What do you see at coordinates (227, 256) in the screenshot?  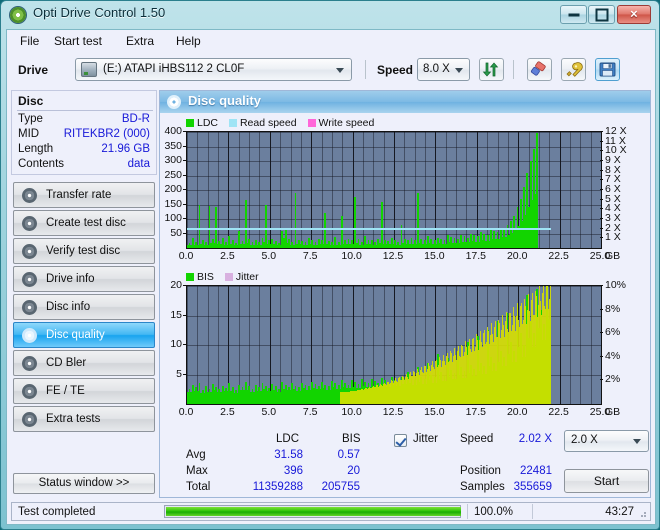 I see `x-tick-label: 2.5` at bounding box center [227, 256].